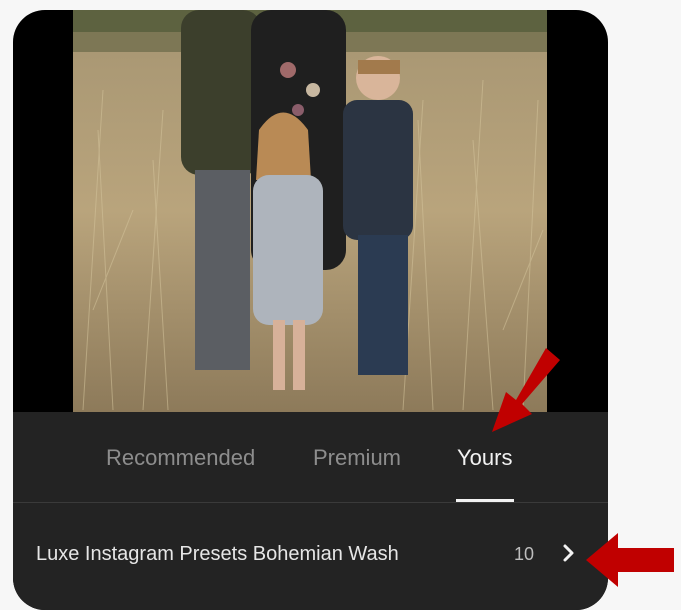 The height and width of the screenshot is (610, 681). Describe the element at coordinates (569, 553) in the screenshot. I see `chevron-right-icon` at that location.